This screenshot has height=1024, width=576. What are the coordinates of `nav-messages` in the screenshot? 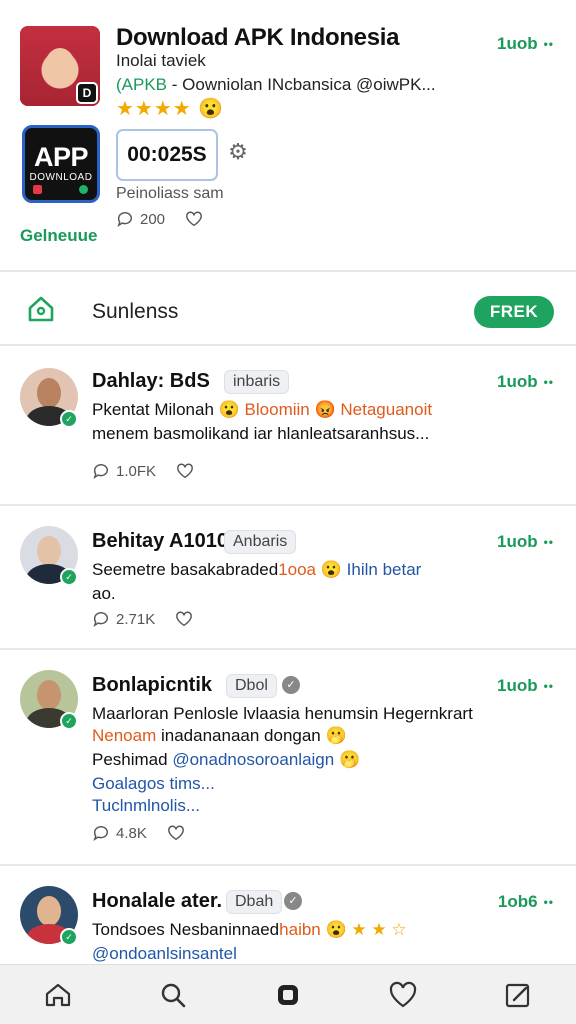 It's located at (288, 995).